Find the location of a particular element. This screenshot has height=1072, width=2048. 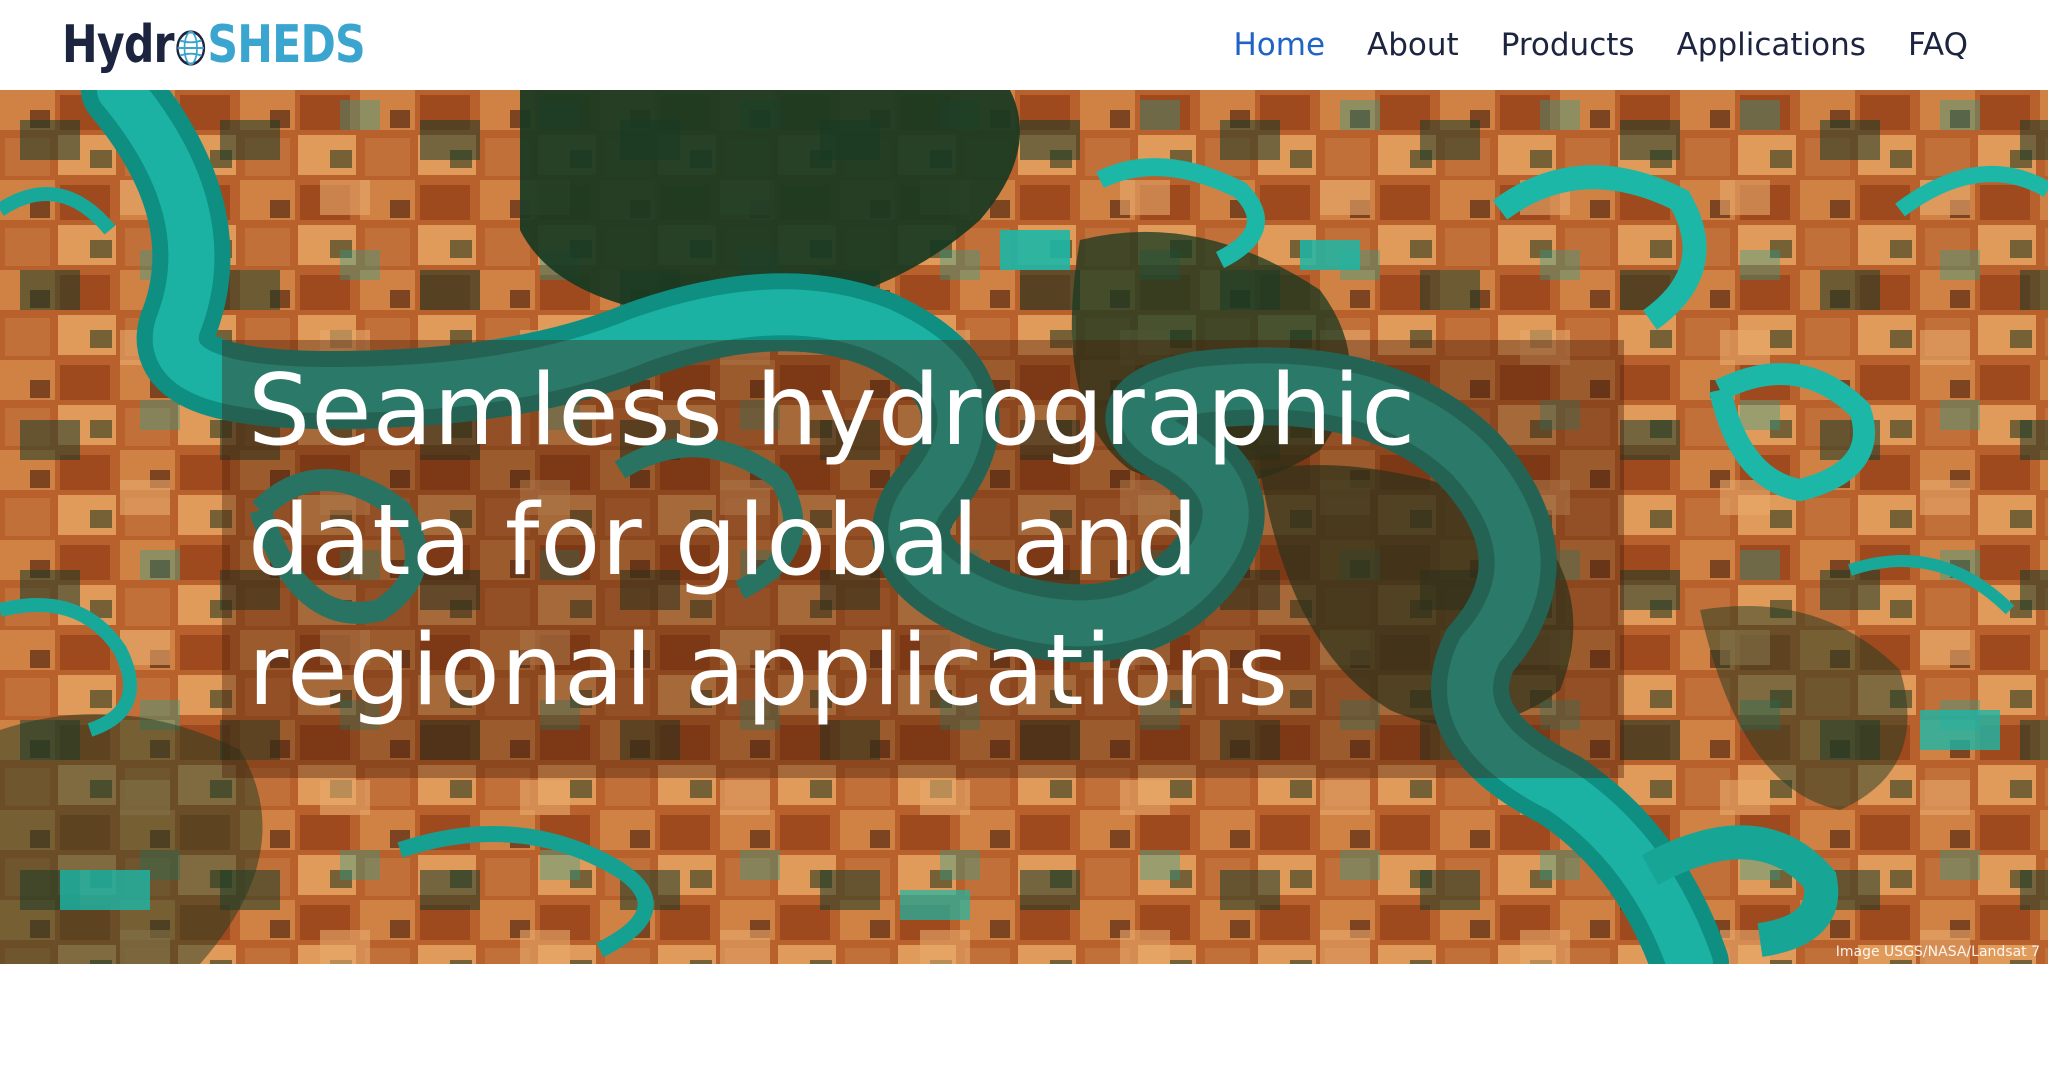

globe-icon is located at coordinates (191, 48).